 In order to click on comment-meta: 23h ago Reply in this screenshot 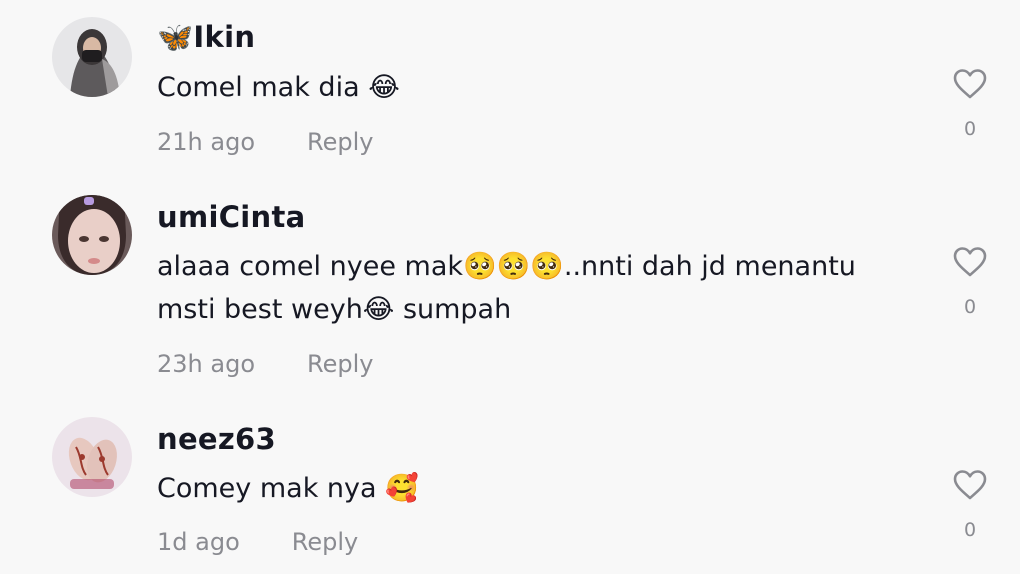, I will do `click(265, 364)`.